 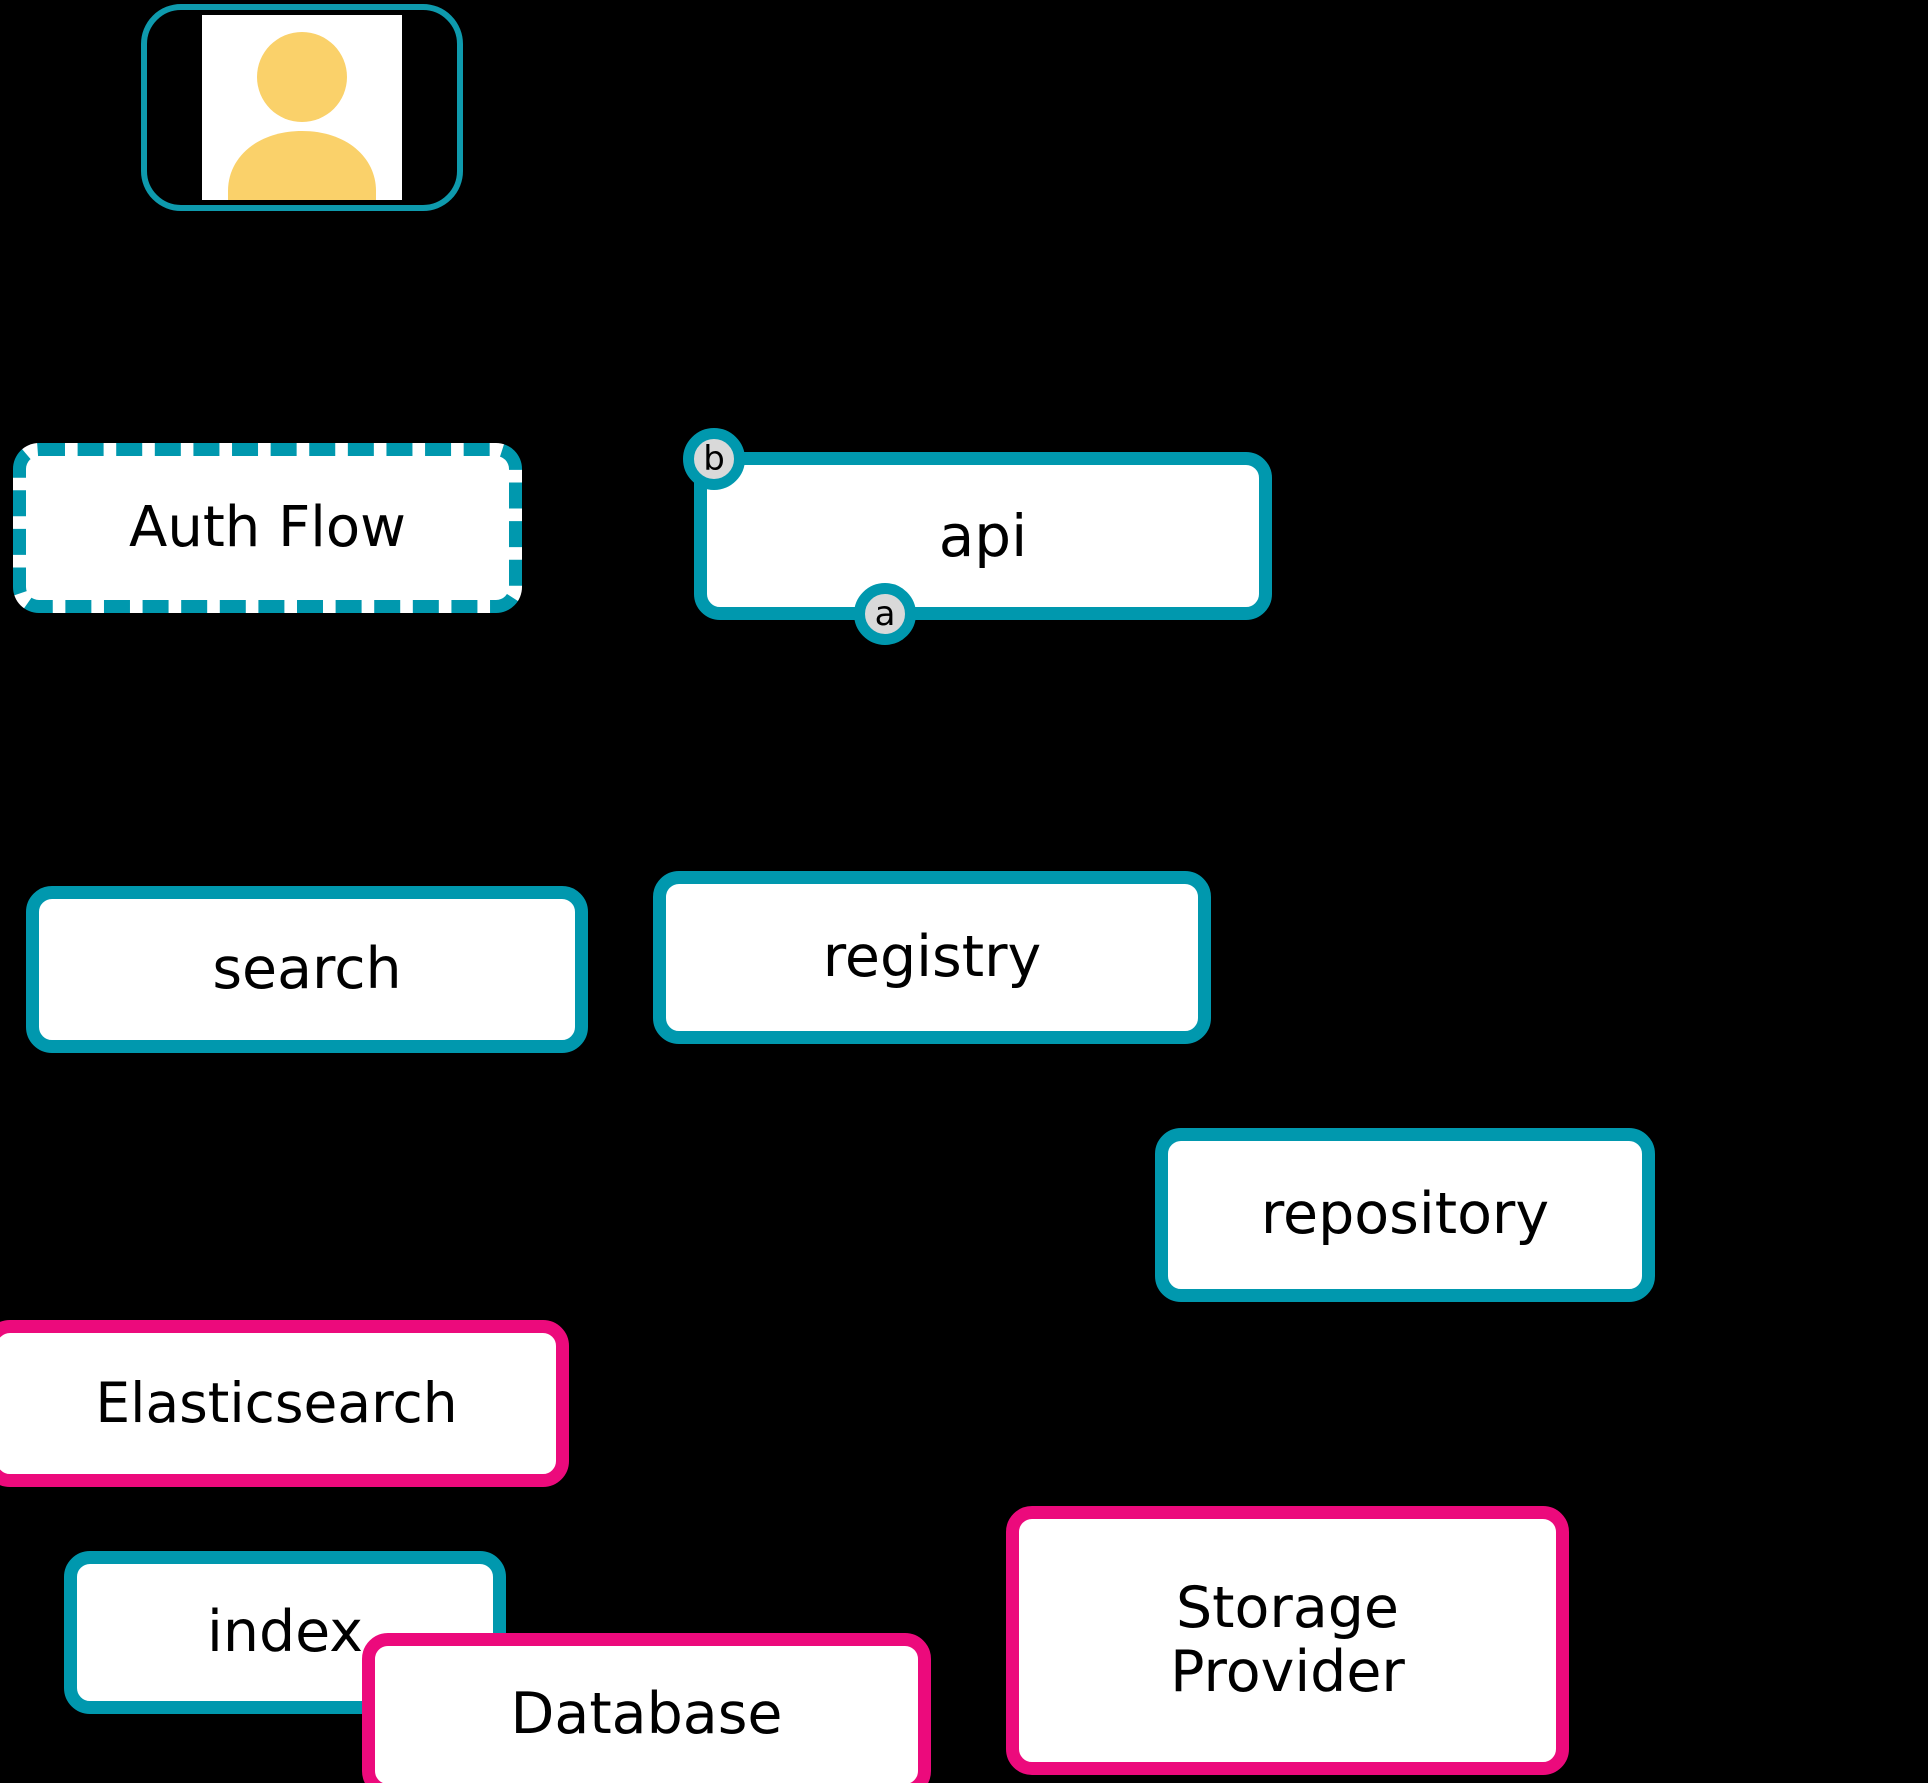 I want to click on node-search-label: search, so click(x=307, y=968).